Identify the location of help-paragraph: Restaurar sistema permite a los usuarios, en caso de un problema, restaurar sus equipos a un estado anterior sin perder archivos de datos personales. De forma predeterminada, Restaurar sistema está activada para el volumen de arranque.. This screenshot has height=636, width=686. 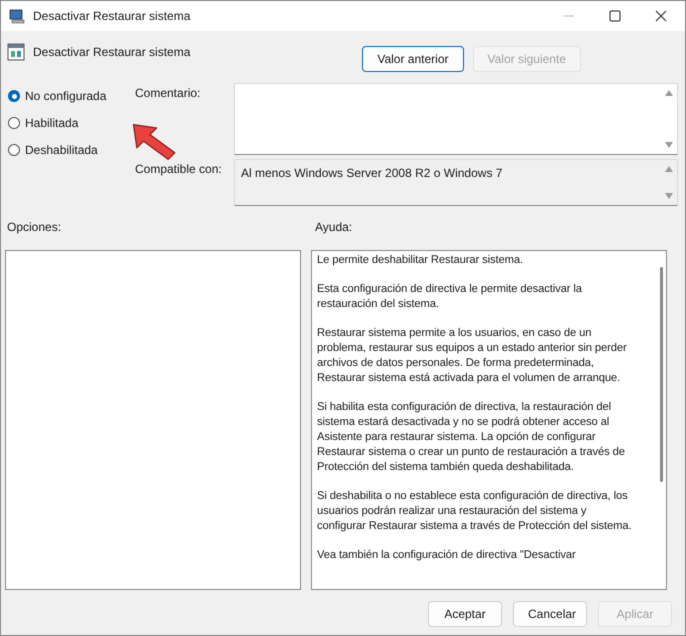
(472, 356).